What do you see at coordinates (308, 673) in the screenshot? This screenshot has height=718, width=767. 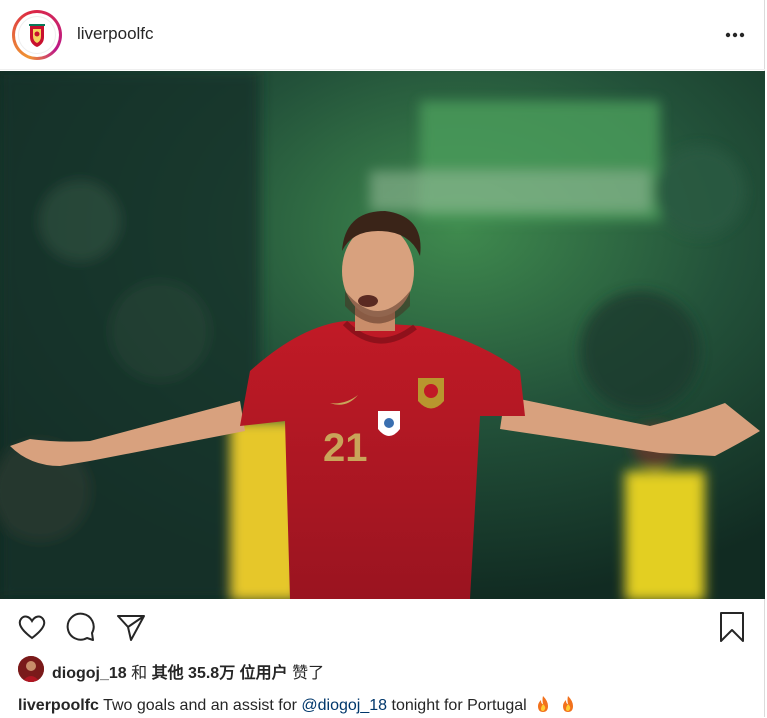 I see `likes-liked: 赞了` at bounding box center [308, 673].